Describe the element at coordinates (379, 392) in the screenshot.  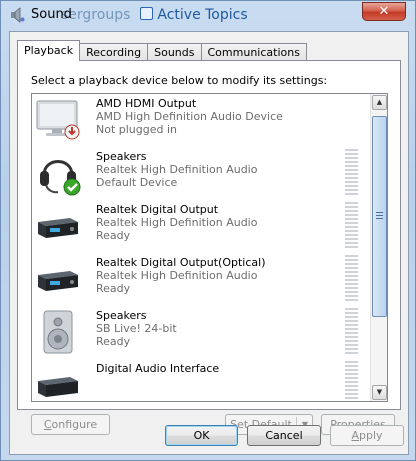
I see `scroll-down-button: ▼` at that location.